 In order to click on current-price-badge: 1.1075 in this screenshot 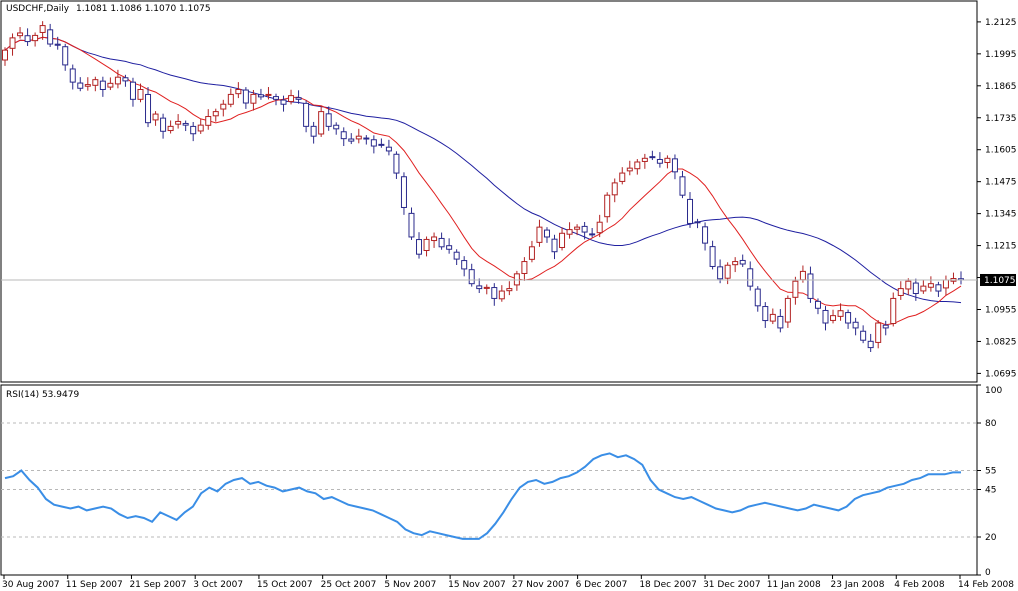, I will do `click(998, 279)`.